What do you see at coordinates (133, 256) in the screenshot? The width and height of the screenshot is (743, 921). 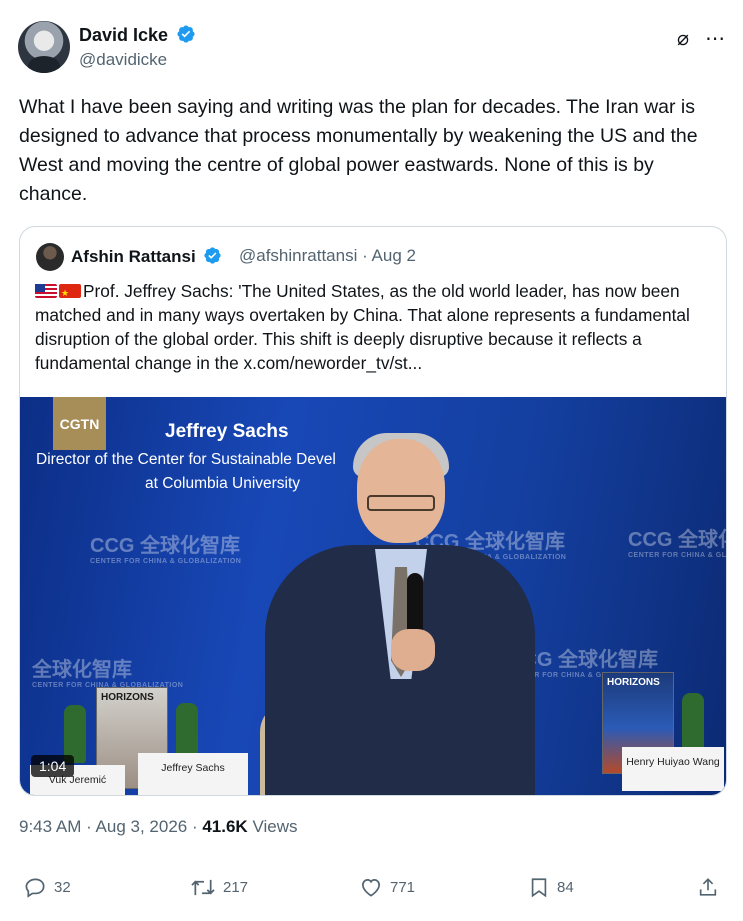 I see `quote-author-name: Afshin Rattansi` at bounding box center [133, 256].